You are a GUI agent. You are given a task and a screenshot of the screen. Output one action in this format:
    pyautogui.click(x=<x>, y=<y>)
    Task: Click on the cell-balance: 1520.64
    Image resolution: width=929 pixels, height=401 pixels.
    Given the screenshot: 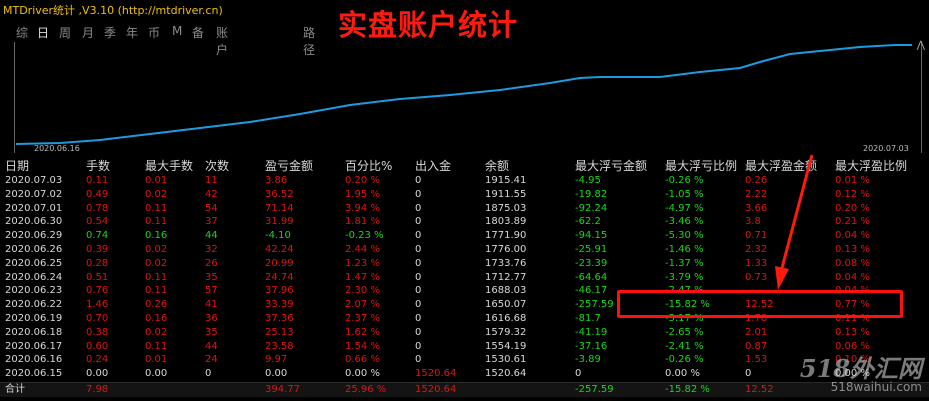 What is the action you would take?
    pyautogui.click(x=506, y=374)
    